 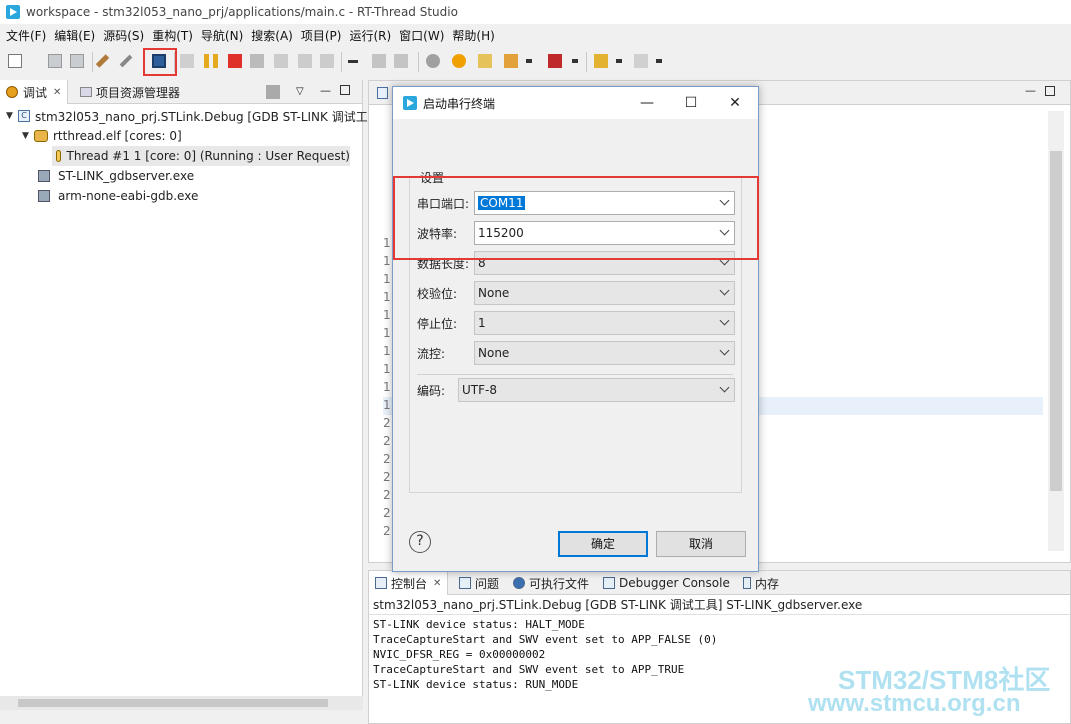 I want to click on build-hammer-icon, so click(x=102, y=61).